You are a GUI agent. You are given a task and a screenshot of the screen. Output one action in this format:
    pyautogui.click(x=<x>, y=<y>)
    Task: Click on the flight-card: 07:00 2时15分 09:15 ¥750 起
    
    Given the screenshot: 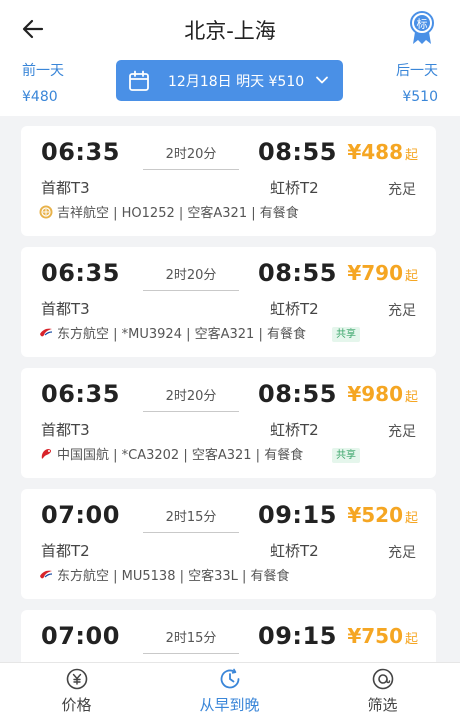 What is the action you would take?
    pyautogui.click(x=228, y=636)
    